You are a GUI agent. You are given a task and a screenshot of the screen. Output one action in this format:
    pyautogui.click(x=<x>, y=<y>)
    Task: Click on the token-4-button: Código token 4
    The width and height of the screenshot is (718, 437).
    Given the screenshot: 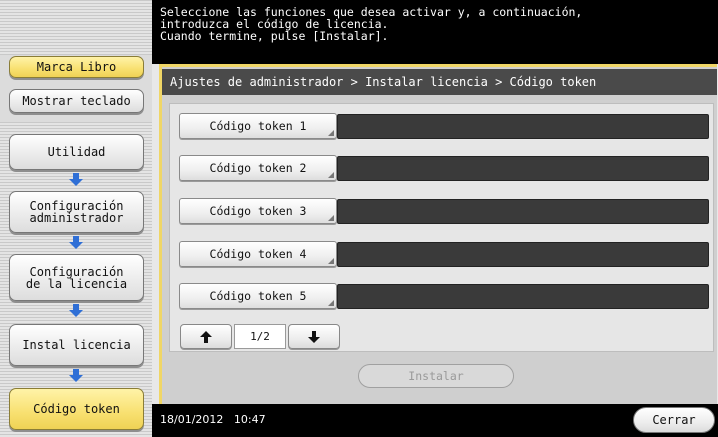 What is the action you would take?
    pyautogui.click(x=258, y=254)
    